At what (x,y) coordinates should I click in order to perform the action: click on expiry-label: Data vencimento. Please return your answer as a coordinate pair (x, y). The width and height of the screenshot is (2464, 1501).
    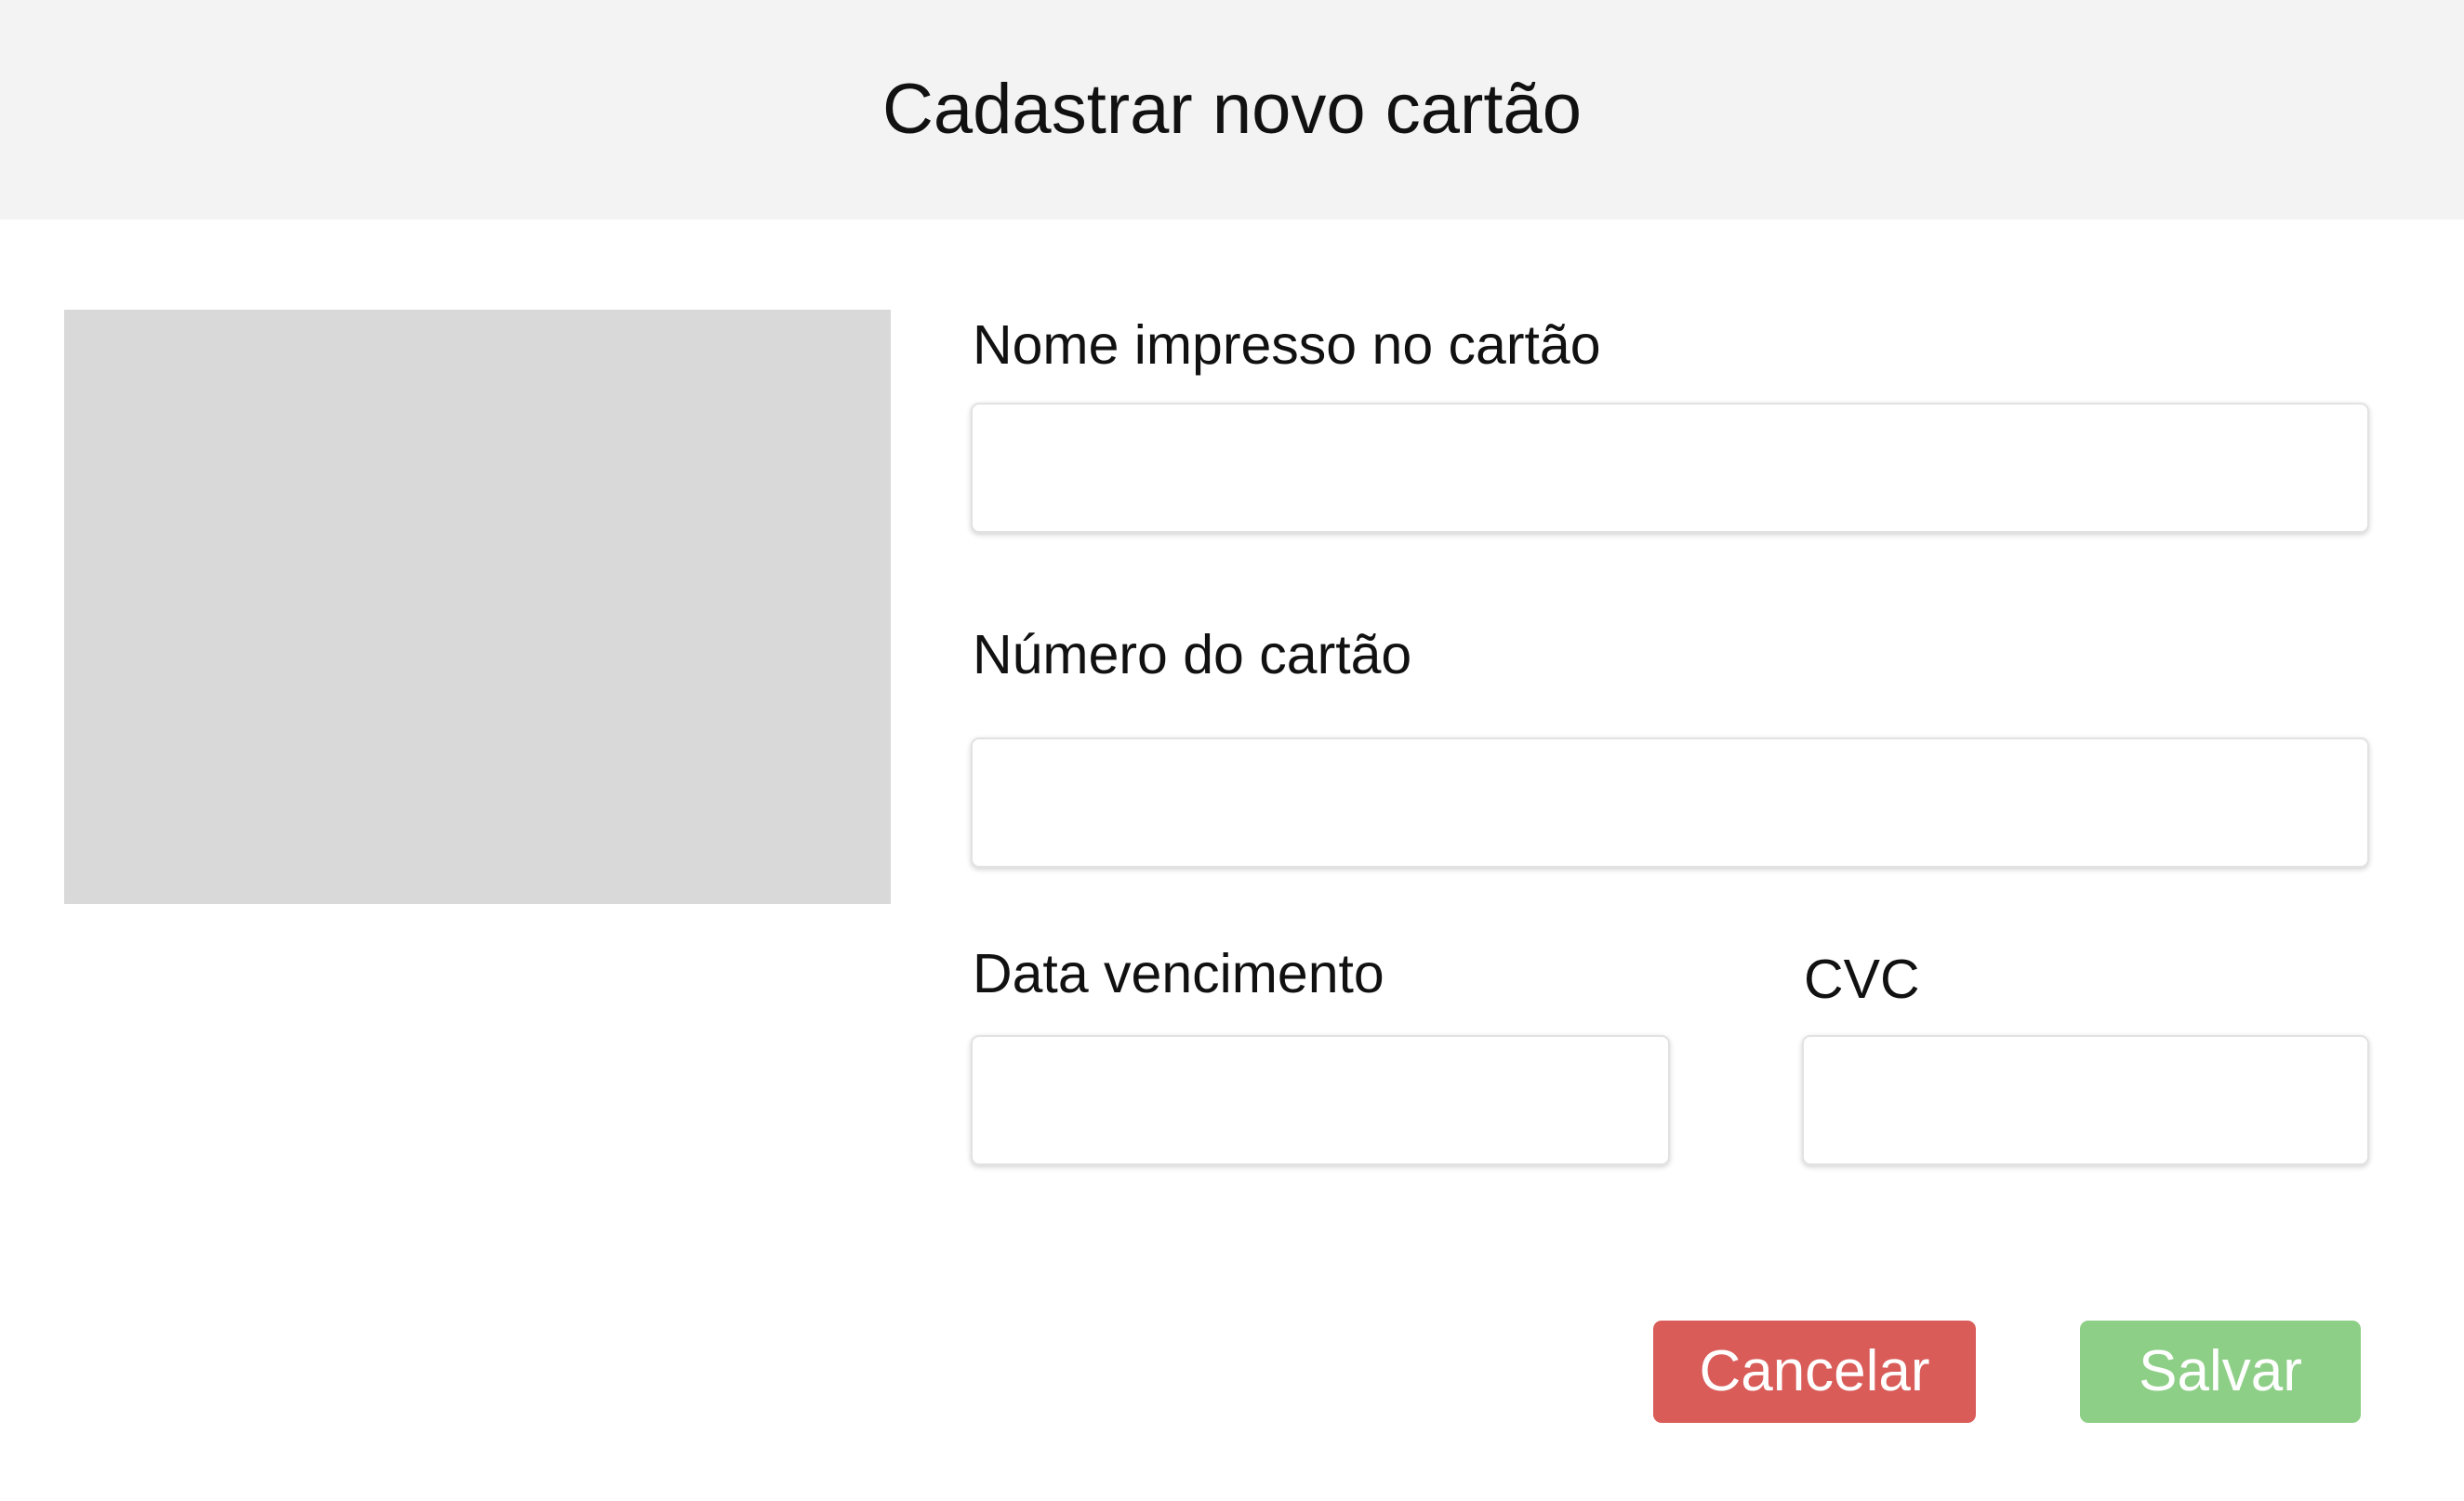
    Looking at the image, I should click on (1178, 973).